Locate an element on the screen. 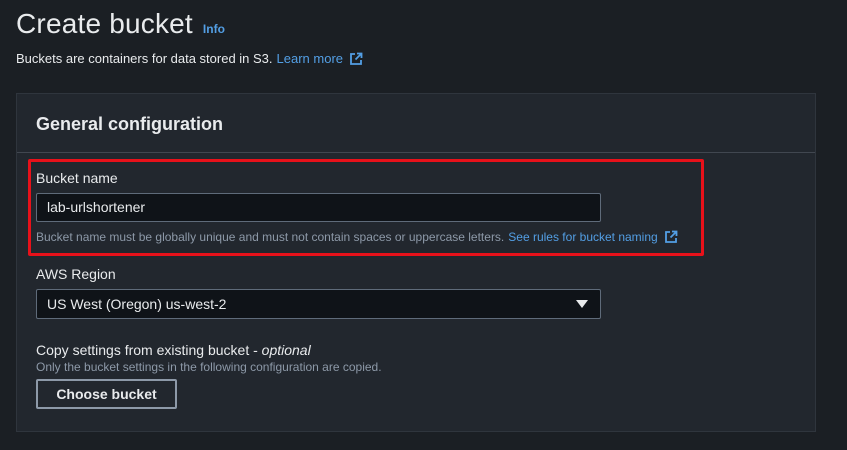 The image size is (847, 450). learn-more-link: Learn more is located at coordinates (320, 58).